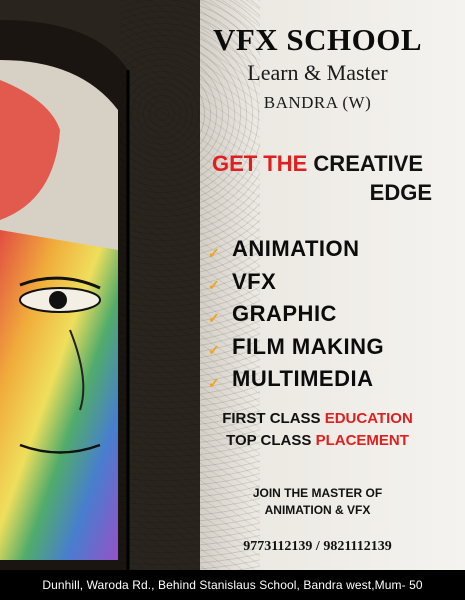  Describe the element at coordinates (58, 300) in the screenshot. I see `eye-pupil` at that location.